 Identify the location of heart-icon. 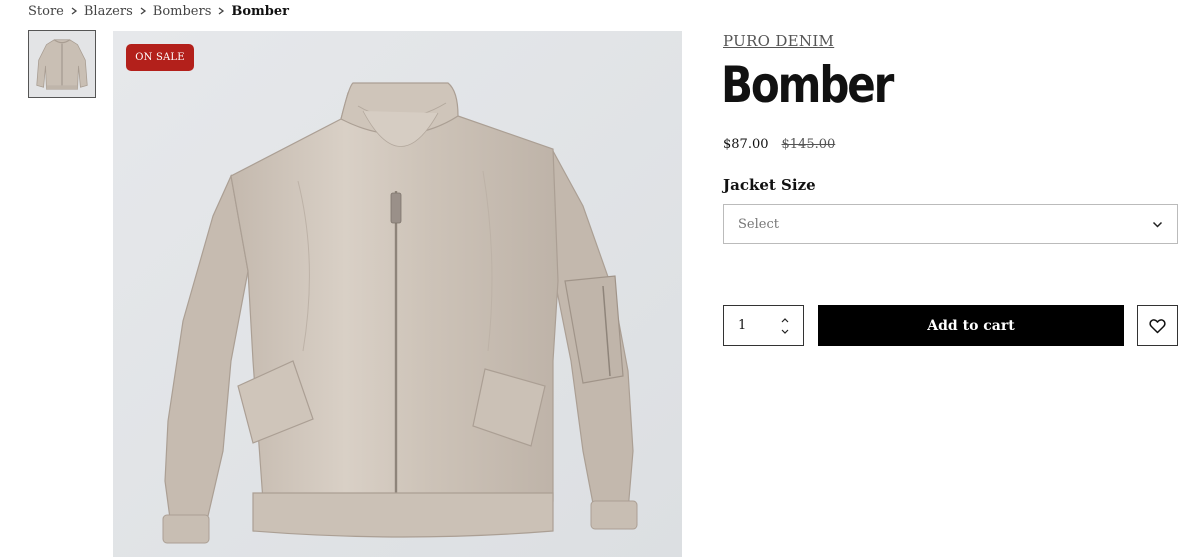
(1157, 325).